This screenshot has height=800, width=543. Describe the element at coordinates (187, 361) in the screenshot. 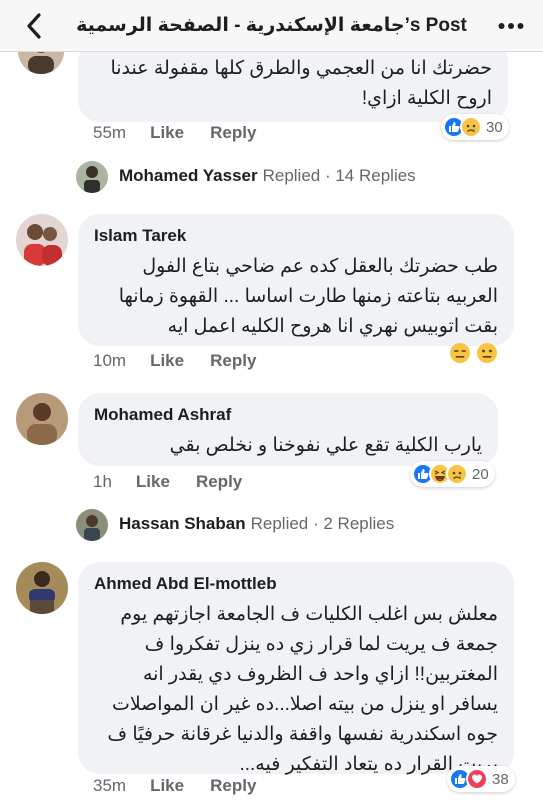

I see `comment-actions: 10m Like Reply` at that location.